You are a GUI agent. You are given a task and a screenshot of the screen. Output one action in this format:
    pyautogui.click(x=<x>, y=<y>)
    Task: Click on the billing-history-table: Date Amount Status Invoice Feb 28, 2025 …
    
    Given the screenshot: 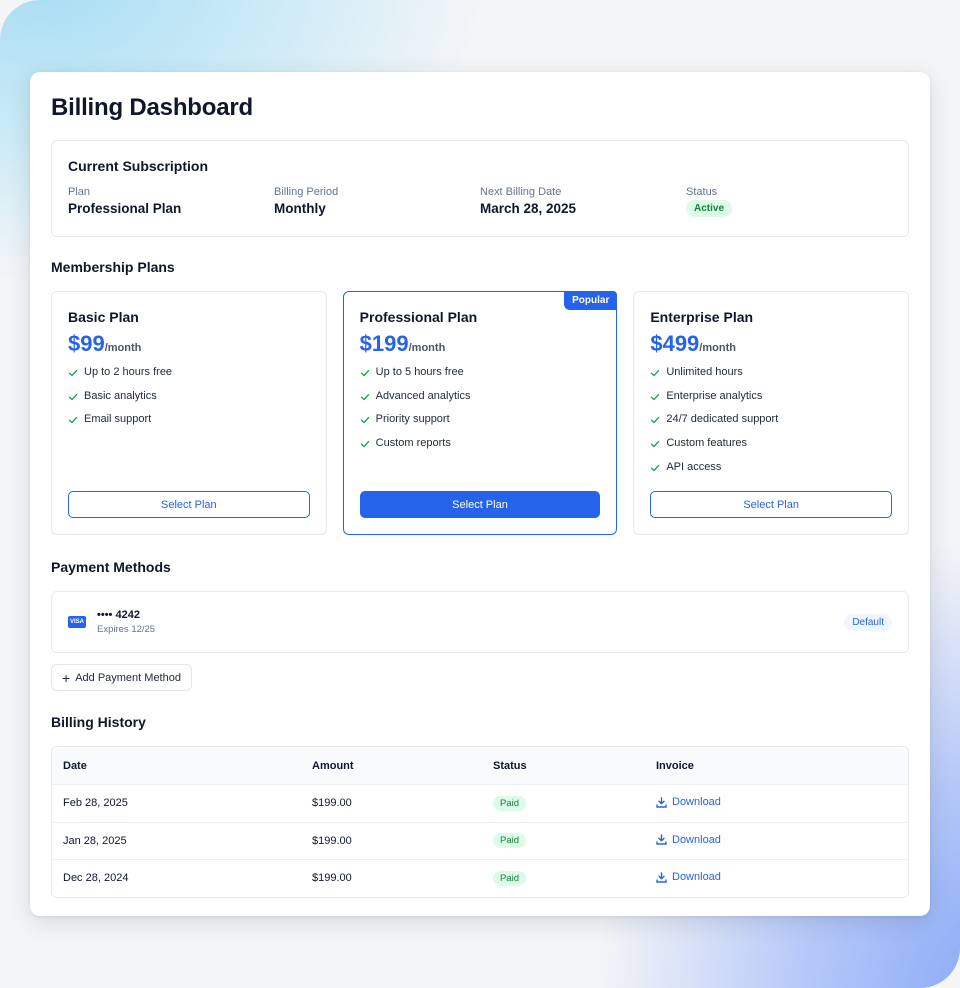 What is the action you would take?
    pyautogui.click(x=480, y=822)
    